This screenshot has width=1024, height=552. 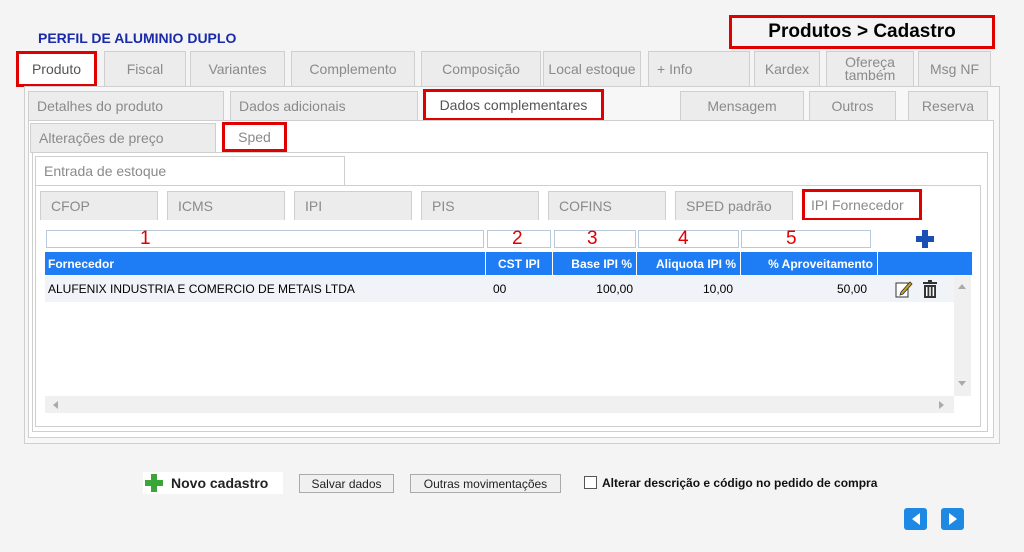 I want to click on annotation-5: 5, so click(x=791, y=238).